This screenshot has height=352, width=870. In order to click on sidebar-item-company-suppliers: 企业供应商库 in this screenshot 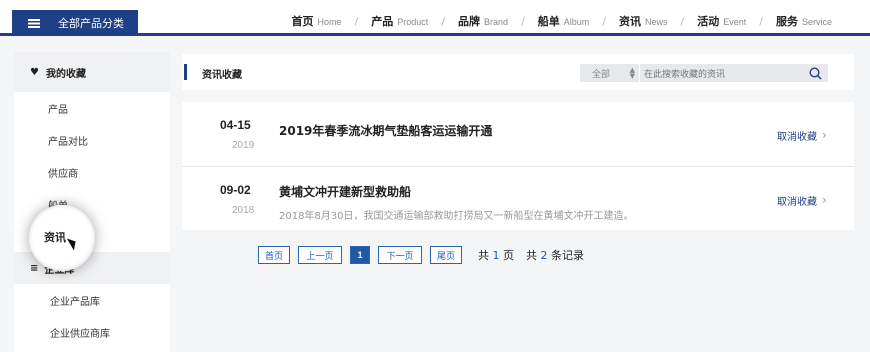, I will do `click(92, 332)`.